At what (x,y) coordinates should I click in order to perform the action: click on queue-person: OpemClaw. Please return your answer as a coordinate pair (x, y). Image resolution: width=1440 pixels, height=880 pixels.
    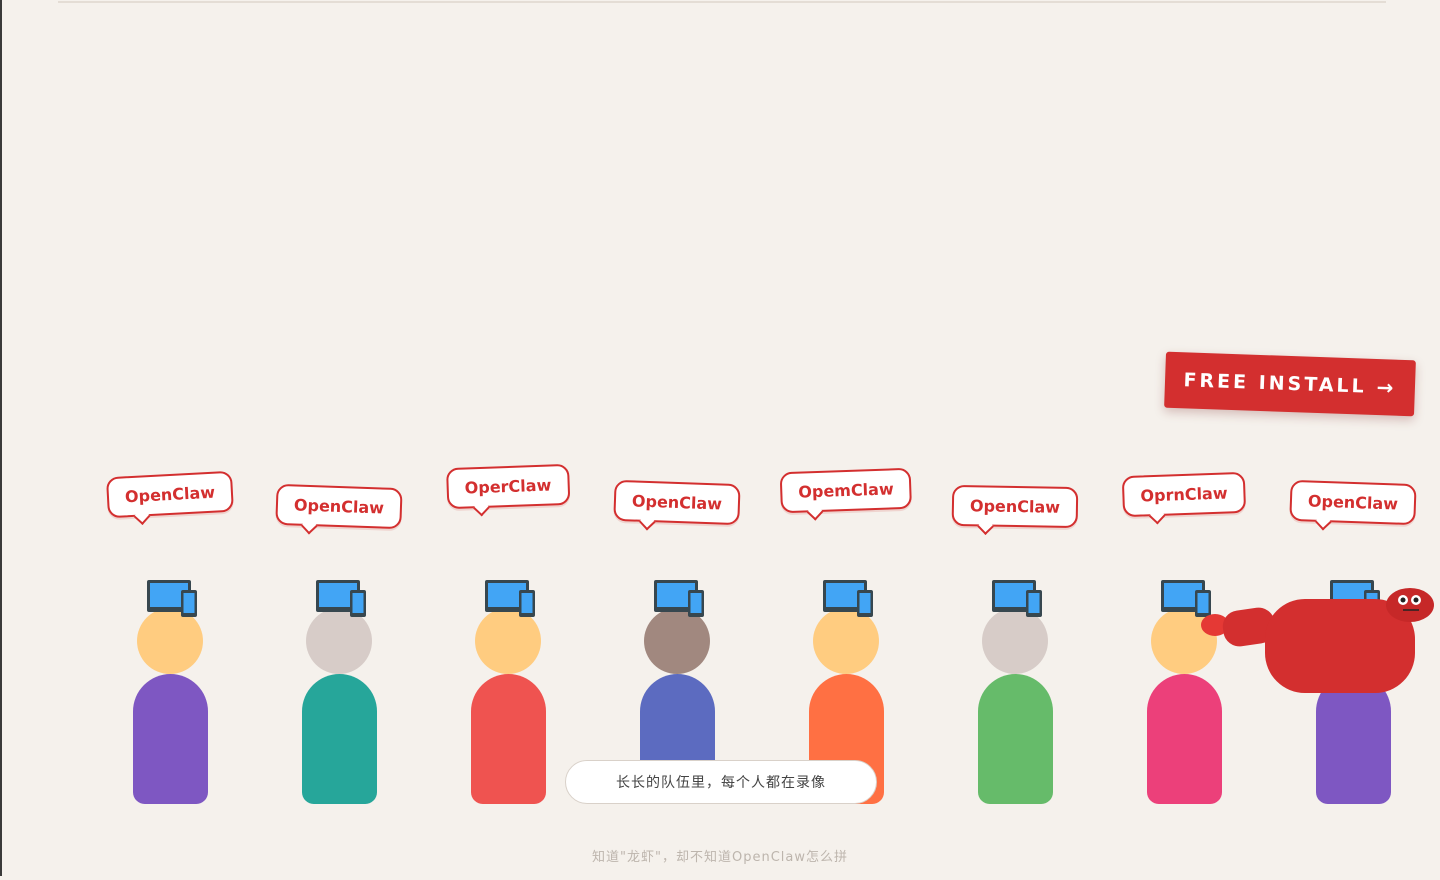
    Looking at the image, I should click on (846, 673).